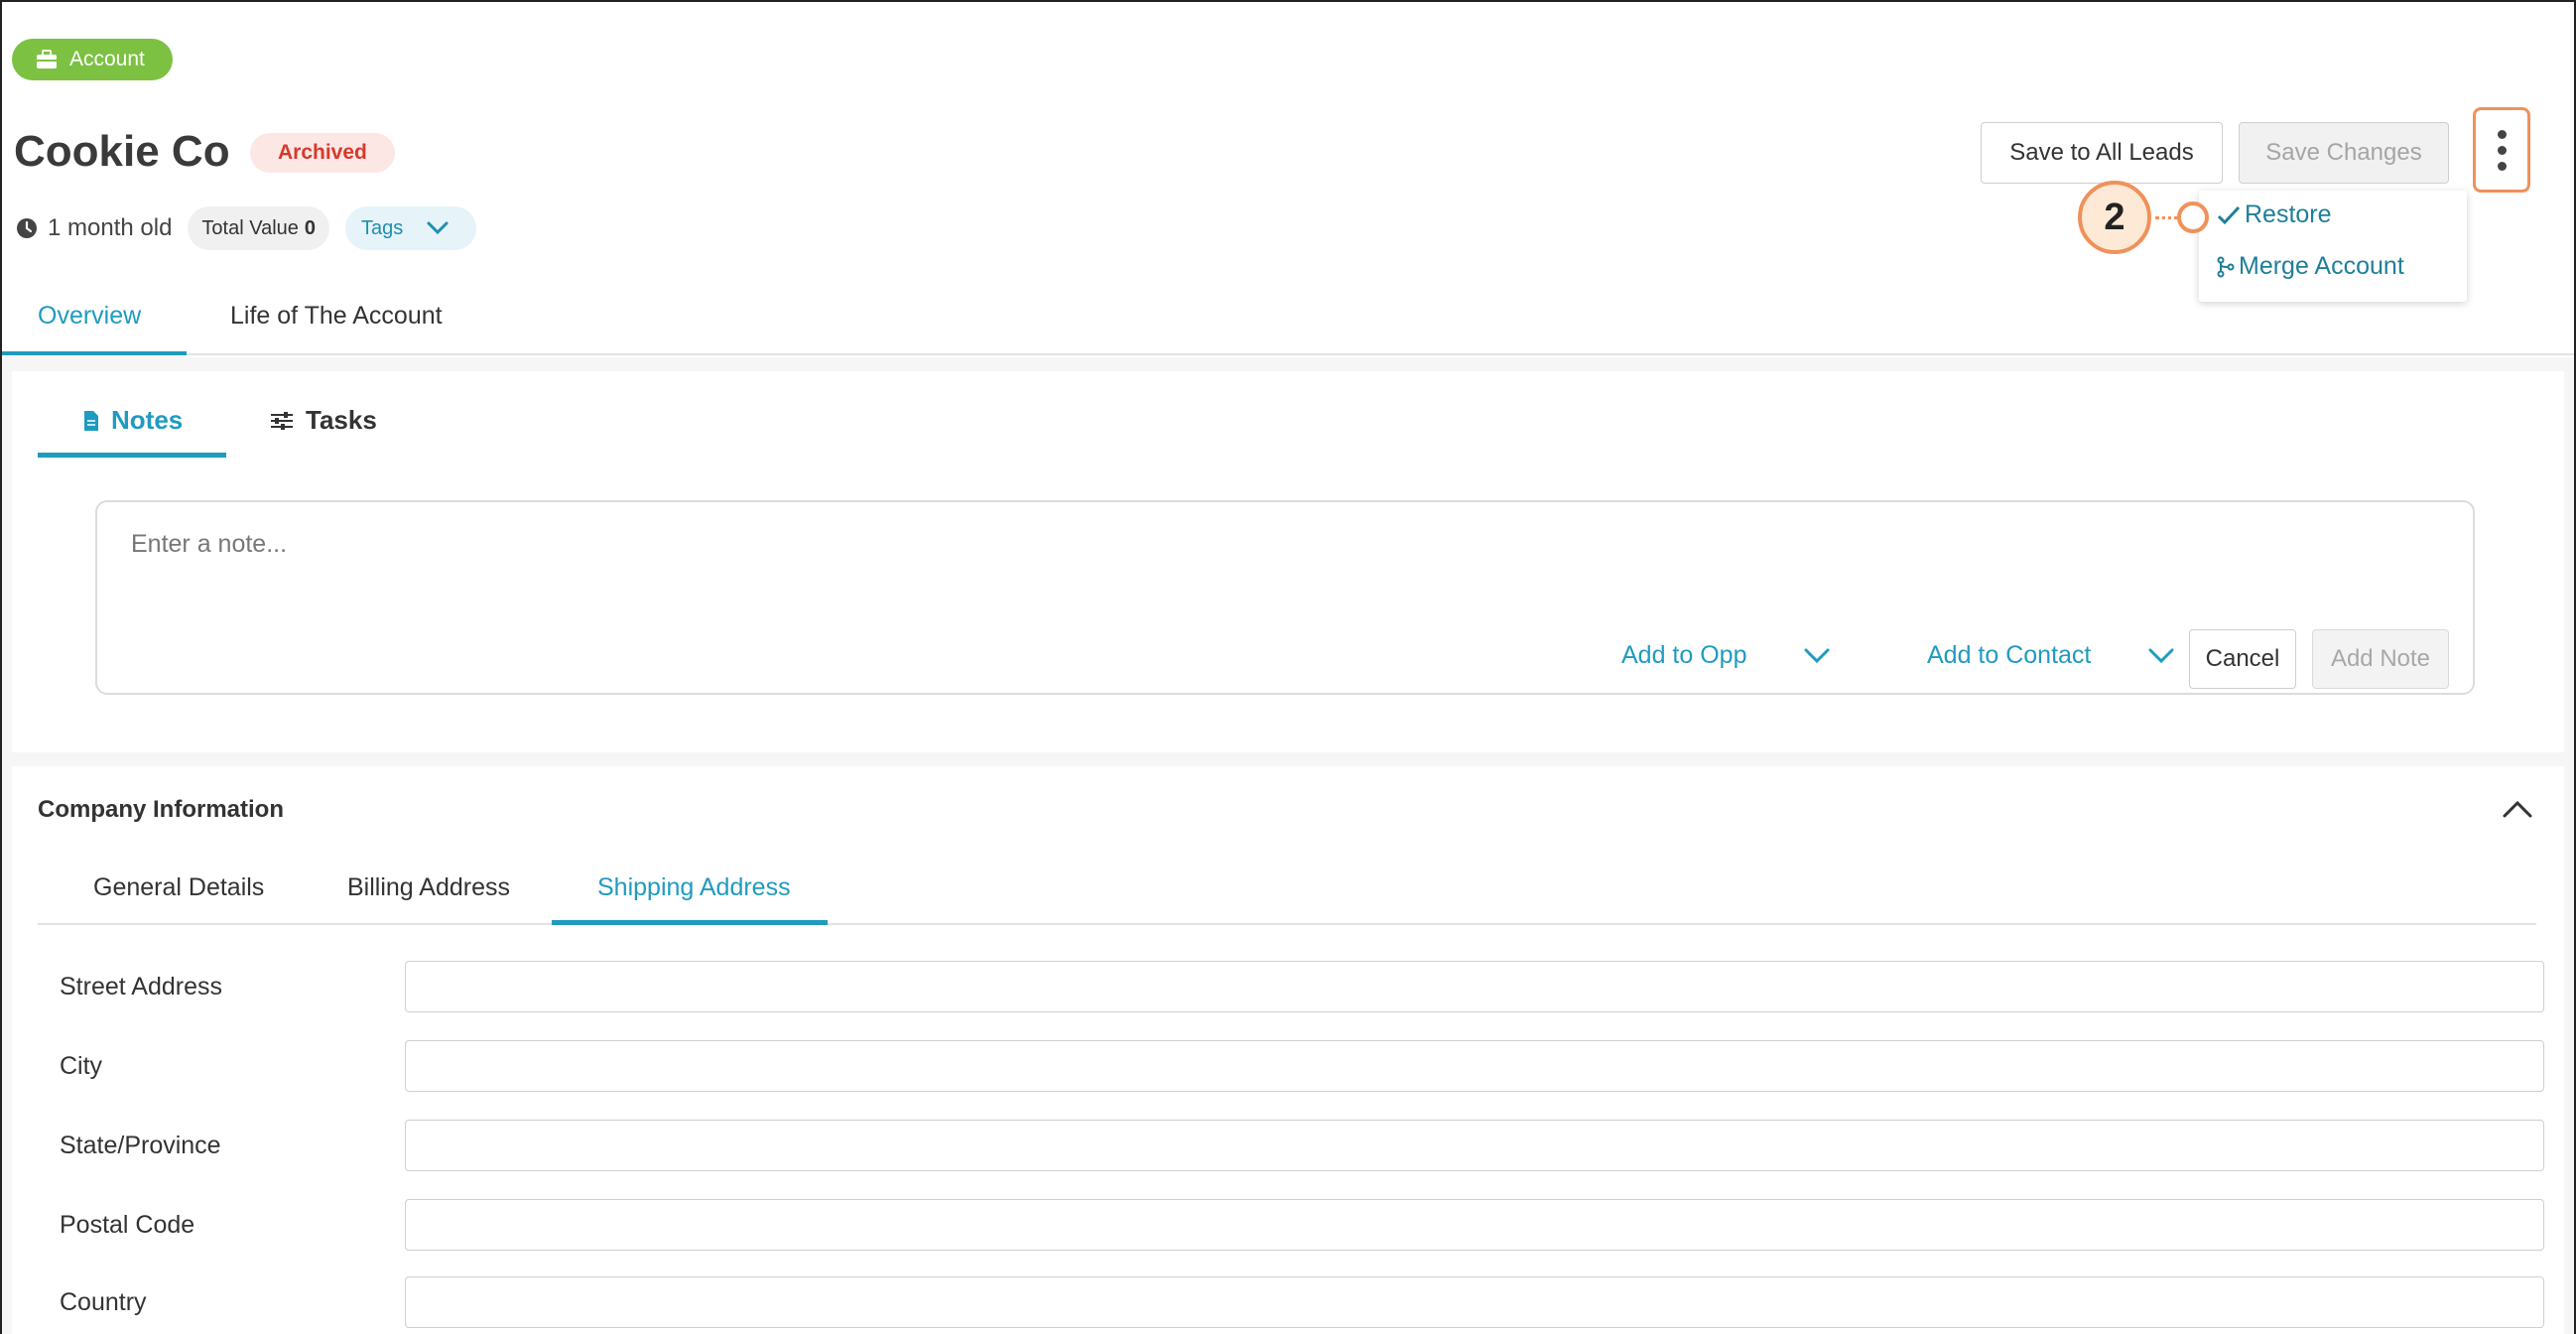 The image size is (2576, 1334). I want to click on tags-dropdown: Tags, so click(411, 228).